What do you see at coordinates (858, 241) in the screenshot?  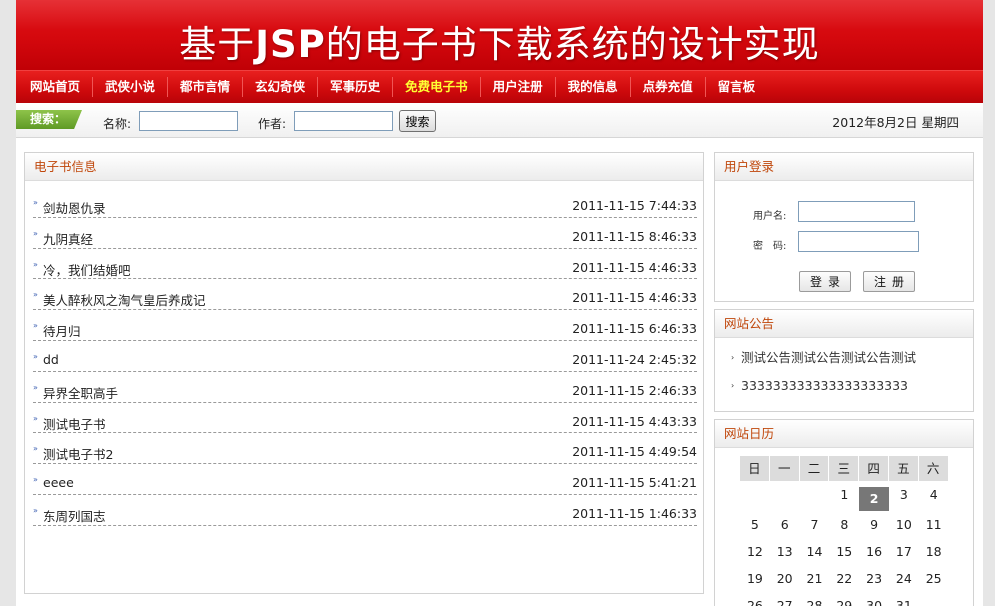 I see `password-input` at bounding box center [858, 241].